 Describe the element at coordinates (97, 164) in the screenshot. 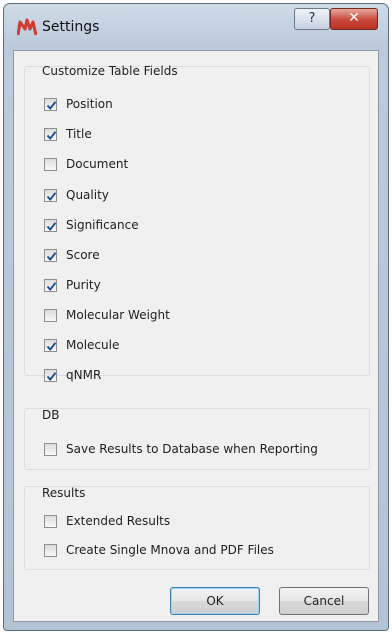

I see `checkbox-label: Document` at that location.